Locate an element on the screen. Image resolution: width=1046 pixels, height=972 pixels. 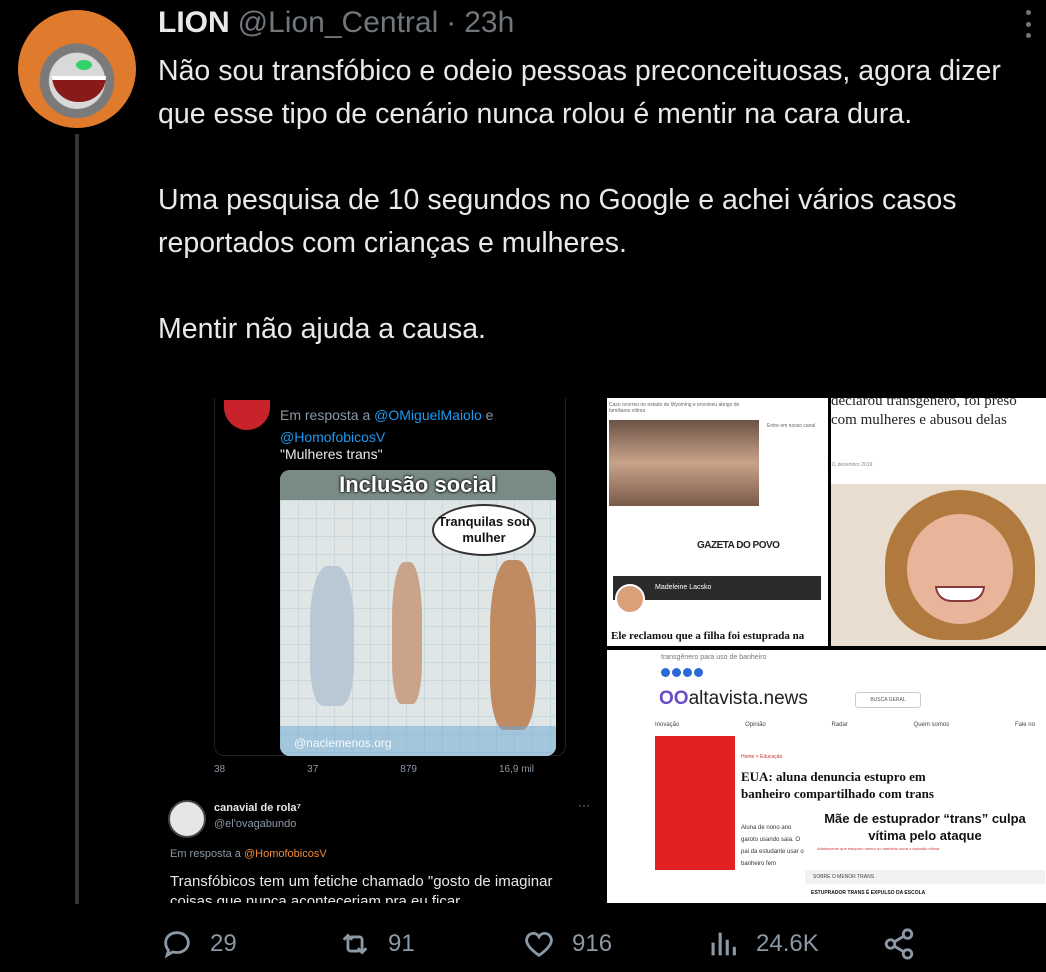
meme-bubble: Tranquilas sou mulher is located at coordinates (484, 530).